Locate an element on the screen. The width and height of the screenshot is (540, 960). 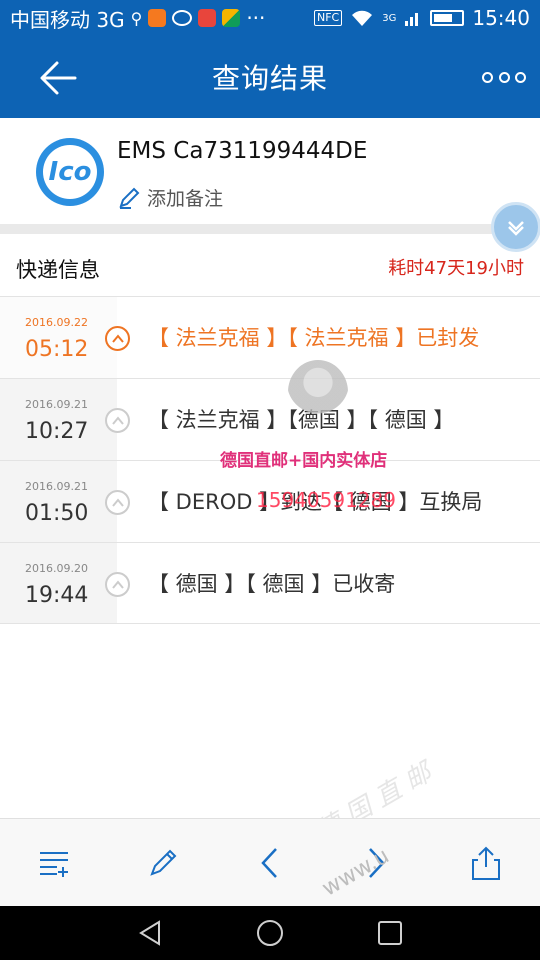
timeline-time: 2016.09.22 05:12 is located at coordinates (58, 337).